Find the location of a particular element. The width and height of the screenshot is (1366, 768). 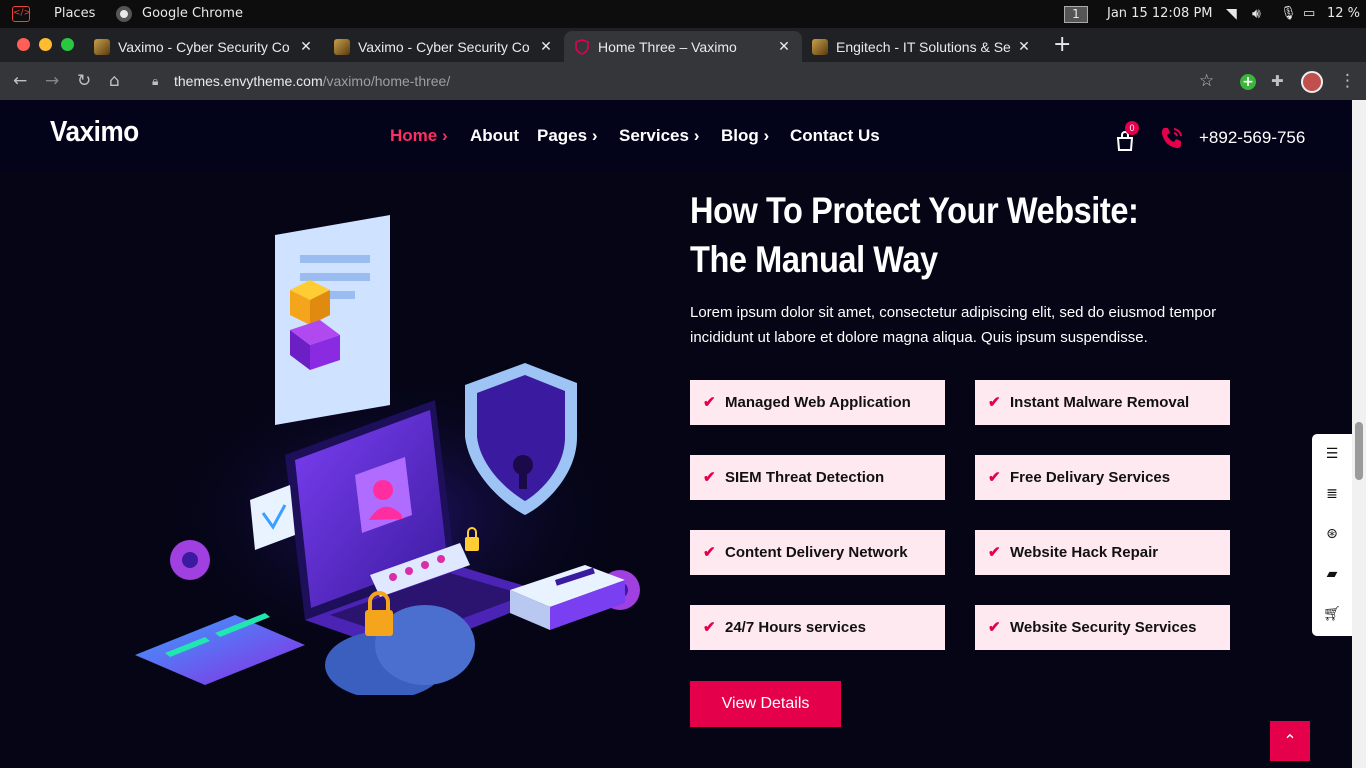

demos-list-icon: ☰ is located at coordinates (1332, 454).